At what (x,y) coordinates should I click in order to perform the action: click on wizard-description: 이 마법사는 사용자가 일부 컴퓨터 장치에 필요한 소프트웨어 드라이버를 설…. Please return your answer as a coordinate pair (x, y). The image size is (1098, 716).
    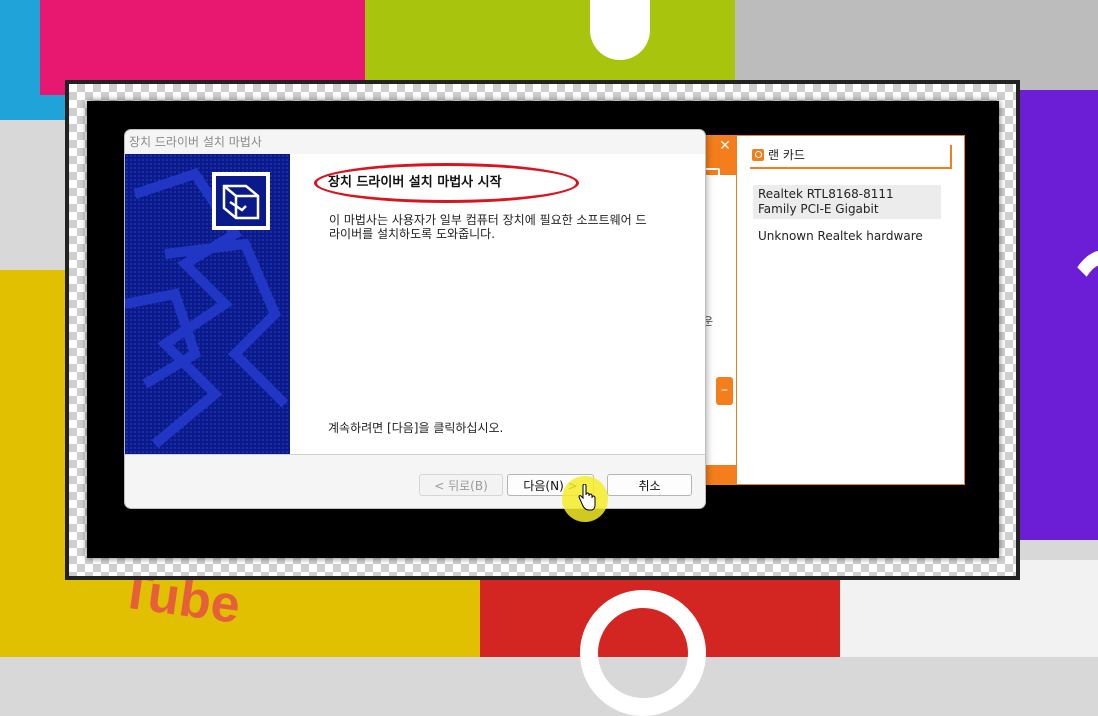
    Looking at the image, I should click on (488, 227).